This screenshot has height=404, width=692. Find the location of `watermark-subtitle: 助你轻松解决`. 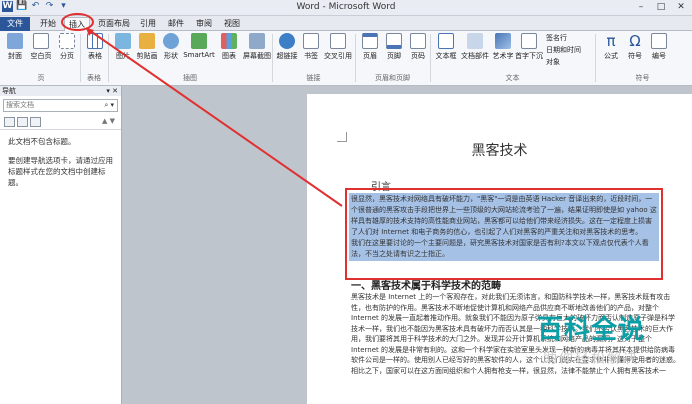

watermark-subtitle: 助你轻松解决 is located at coordinates (591, 359).